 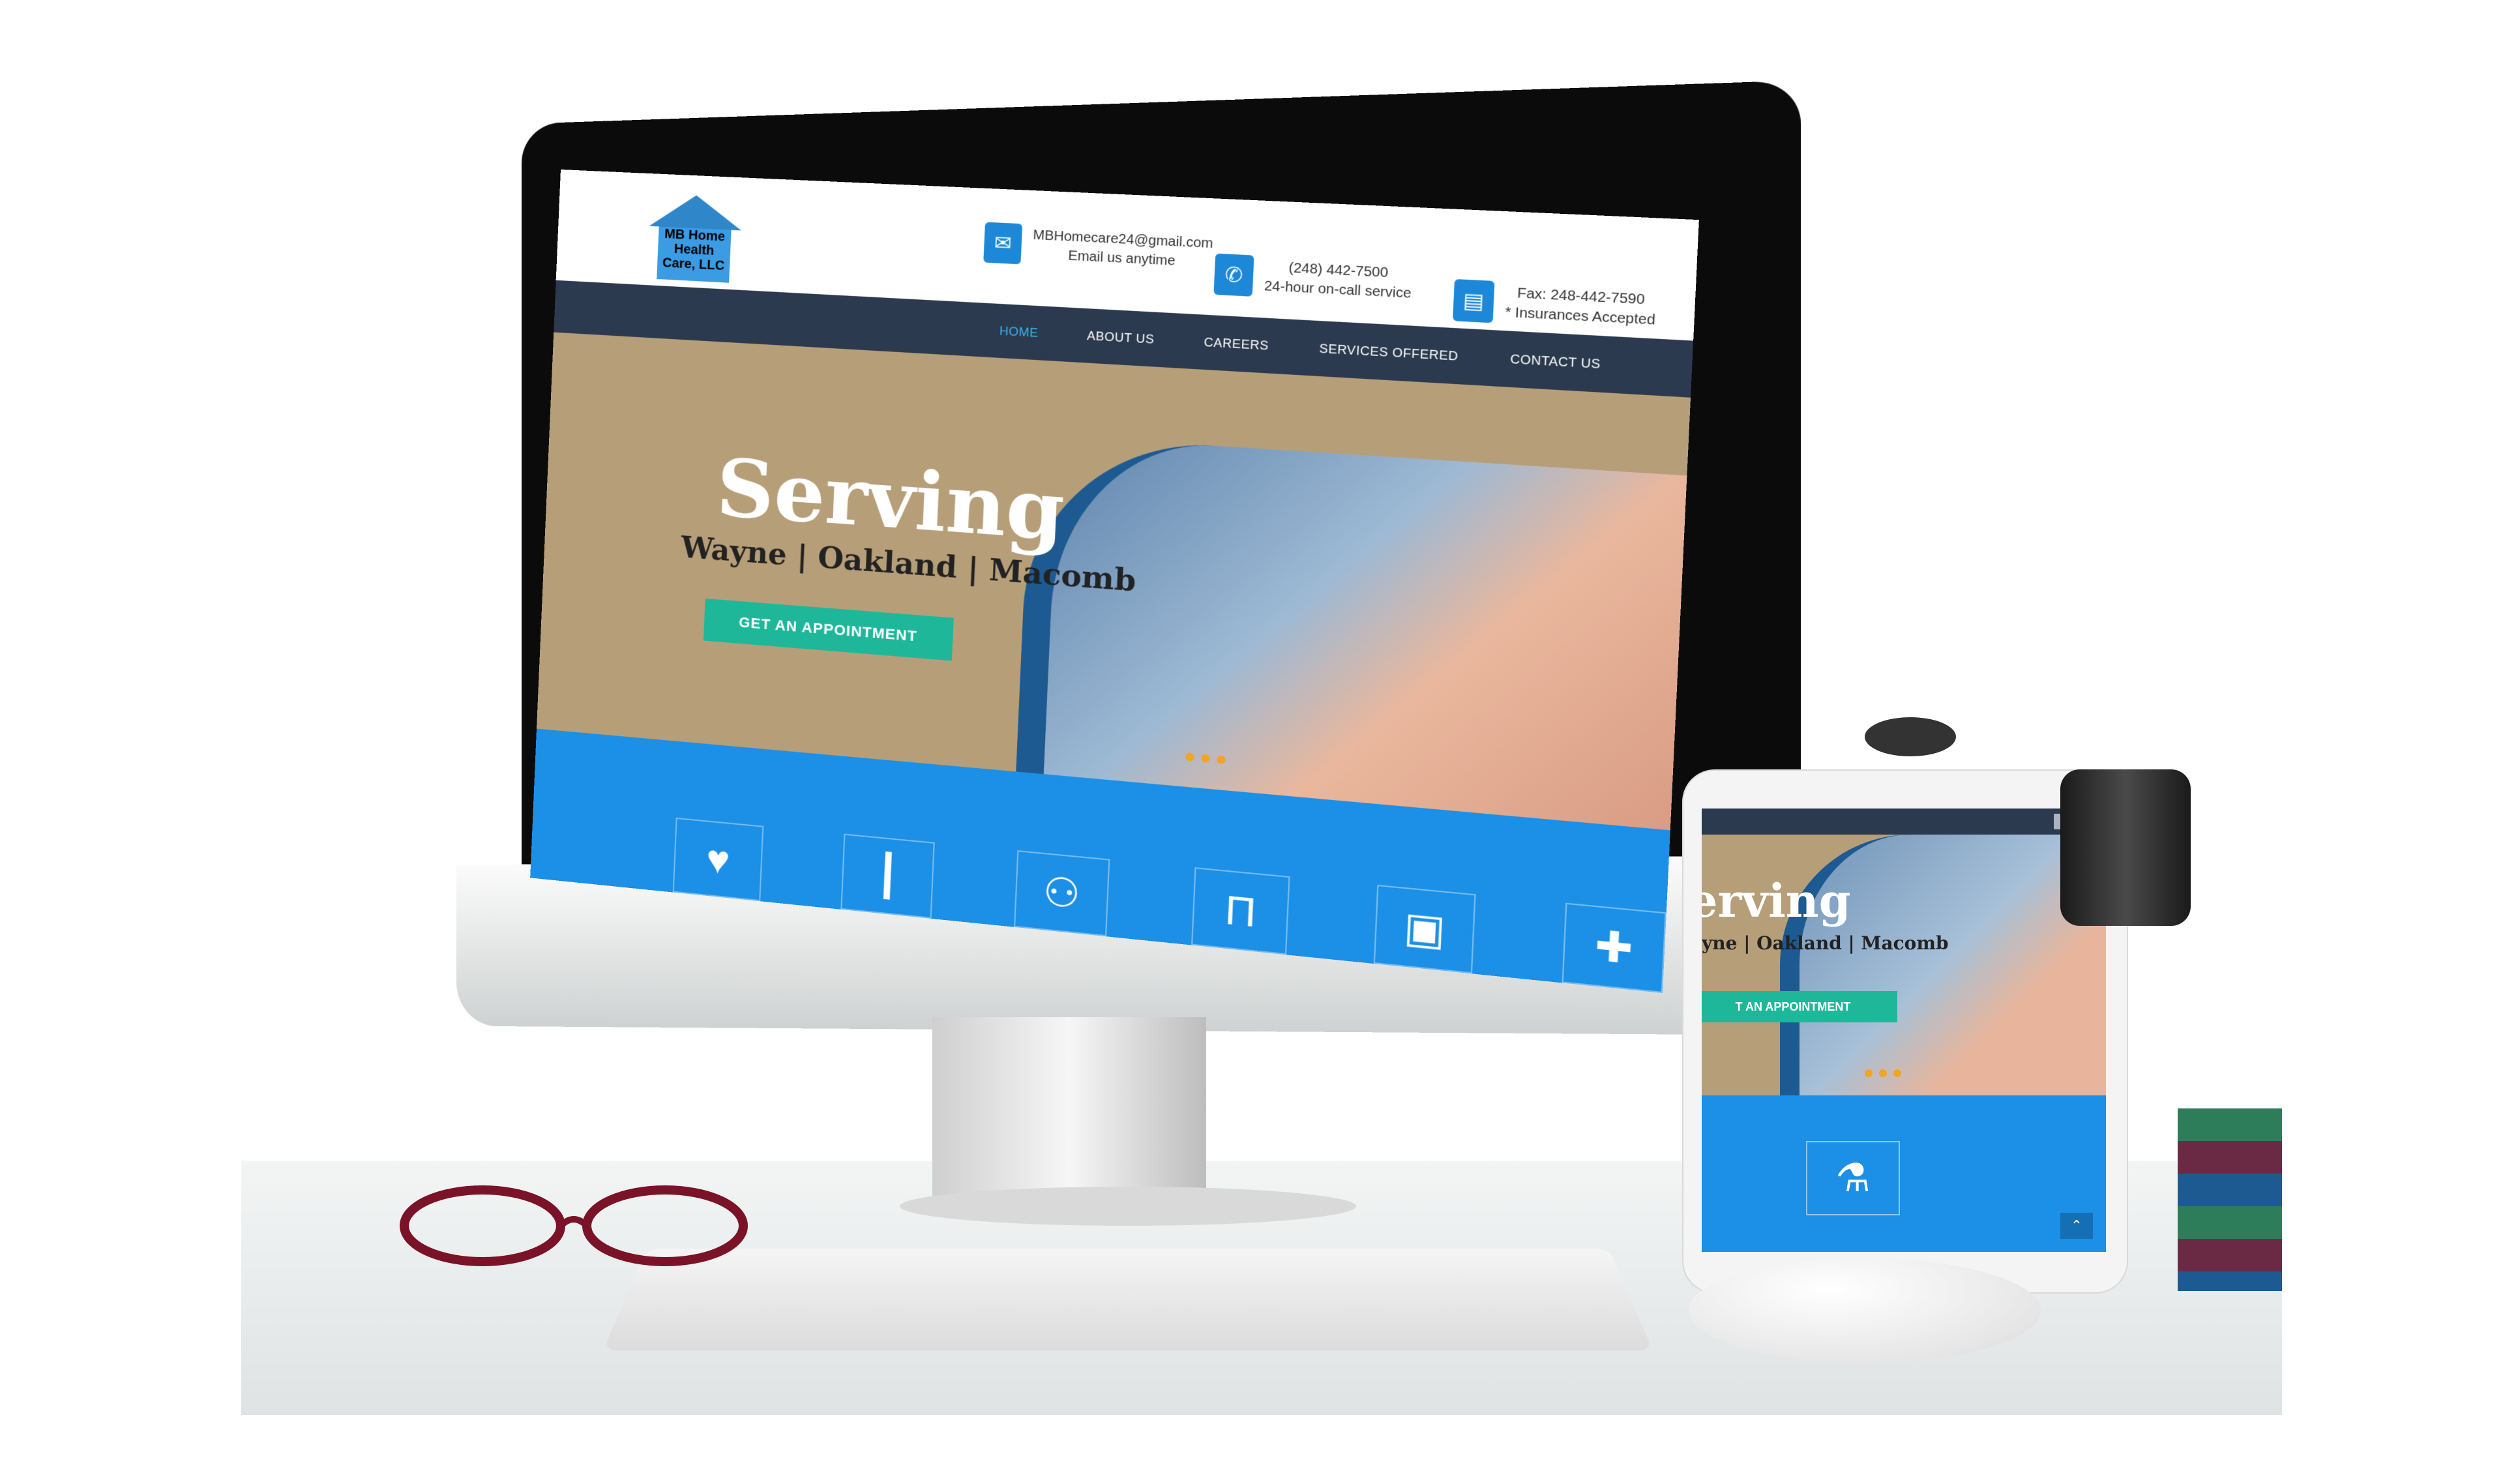 What do you see at coordinates (1910, 736) in the screenshot?
I see `plant-pot` at bounding box center [1910, 736].